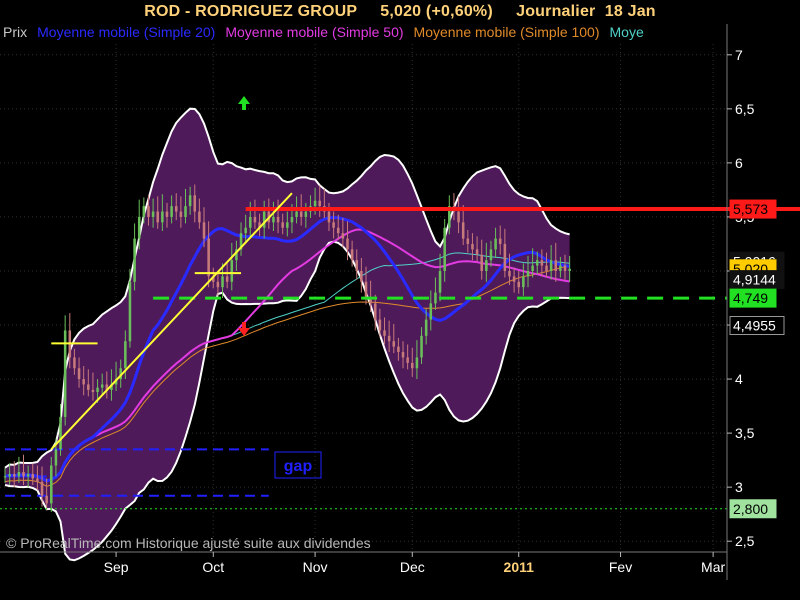 The height and width of the screenshot is (600, 800). Describe the element at coordinates (750, 298) in the screenshot. I see `value-label: 4,749` at that location.